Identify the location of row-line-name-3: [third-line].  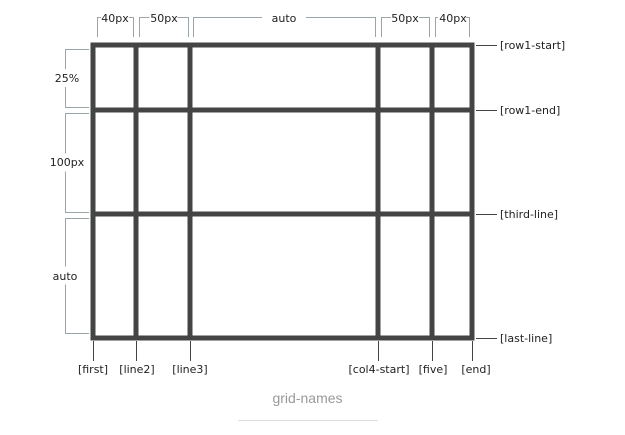
(529, 214).